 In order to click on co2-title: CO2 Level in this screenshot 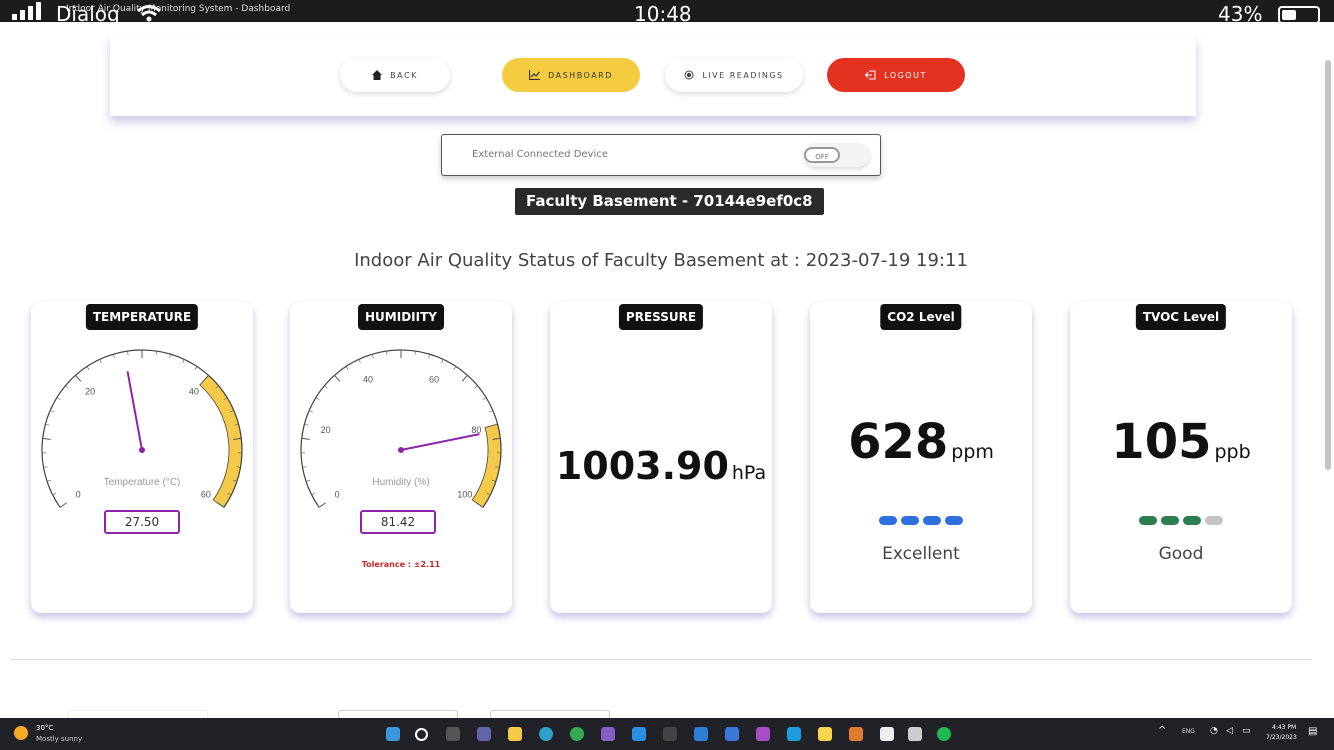, I will do `click(921, 317)`.